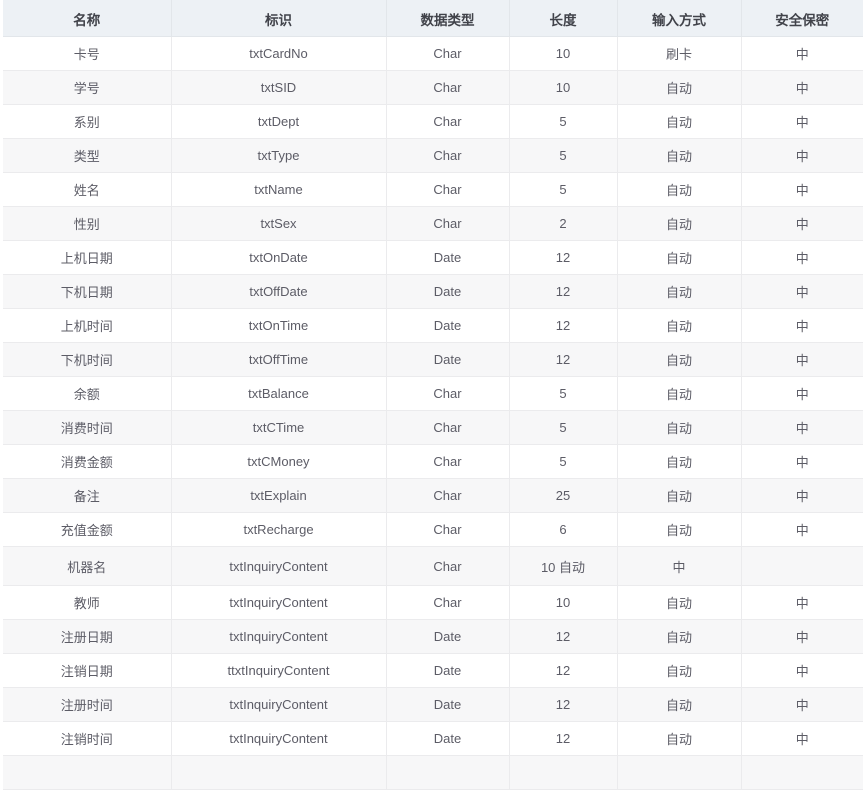 This screenshot has width=867, height=790. I want to click on table-row: 上机时间 txtOnTime Date 12 自动中, so click(433, 325).